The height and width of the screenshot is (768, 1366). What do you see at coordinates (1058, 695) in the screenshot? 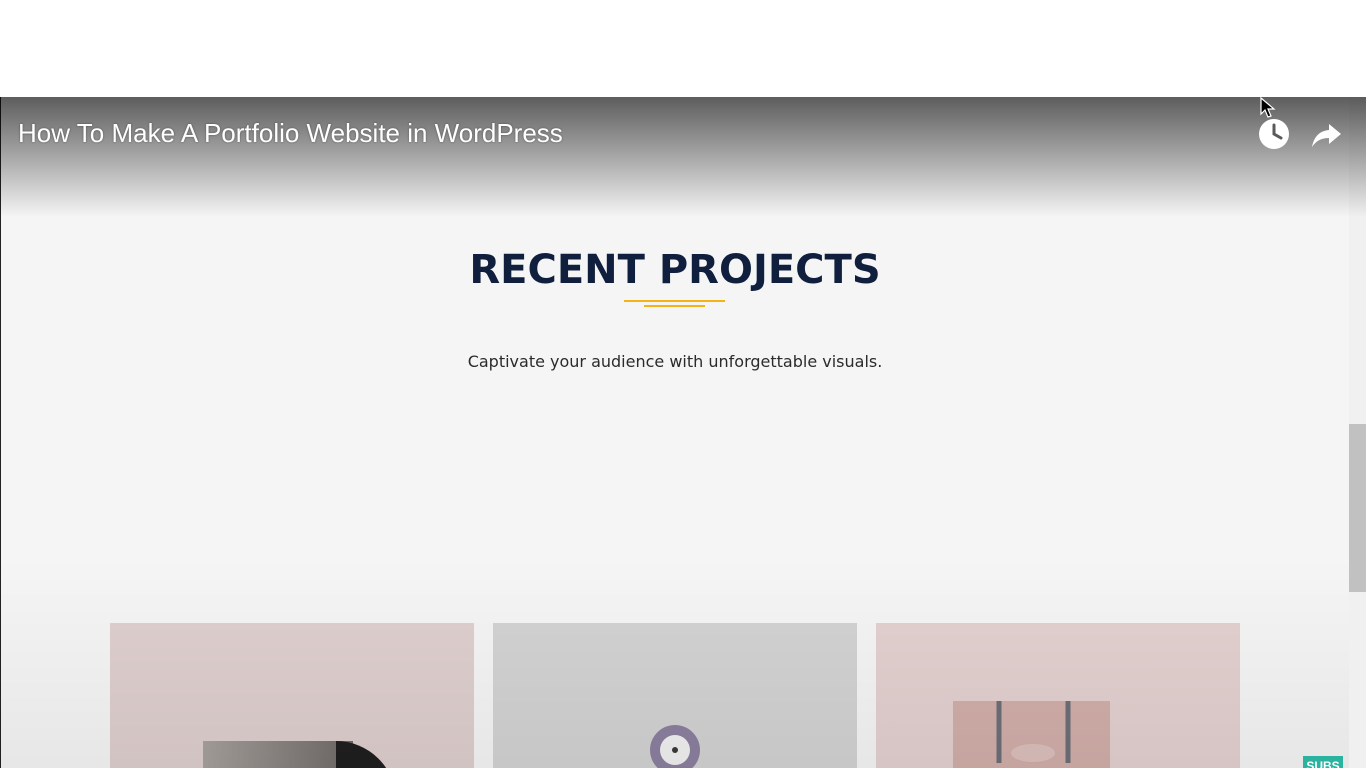
I see `project-card-bag` at bounding box center [1058, 695].